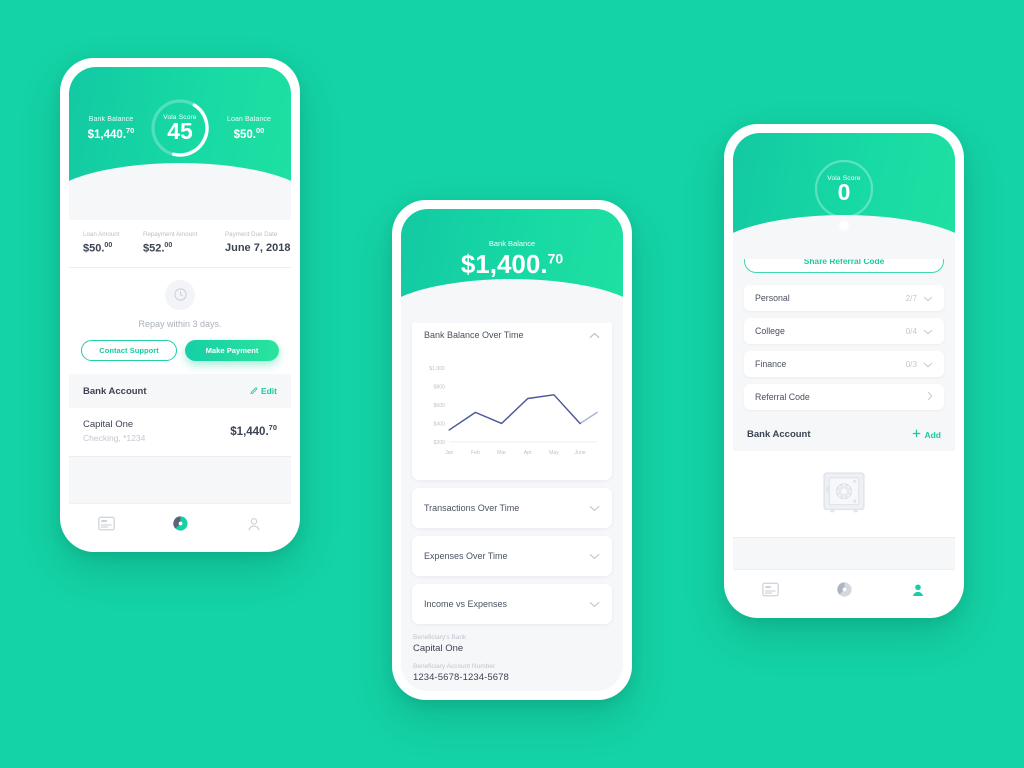 This screenshot has width=1024, height=768. What do you see at coordinates (111, 133) in the screenshot?
I see `bank-balance-value: $1,440.70` at bounding box center [111, 133].